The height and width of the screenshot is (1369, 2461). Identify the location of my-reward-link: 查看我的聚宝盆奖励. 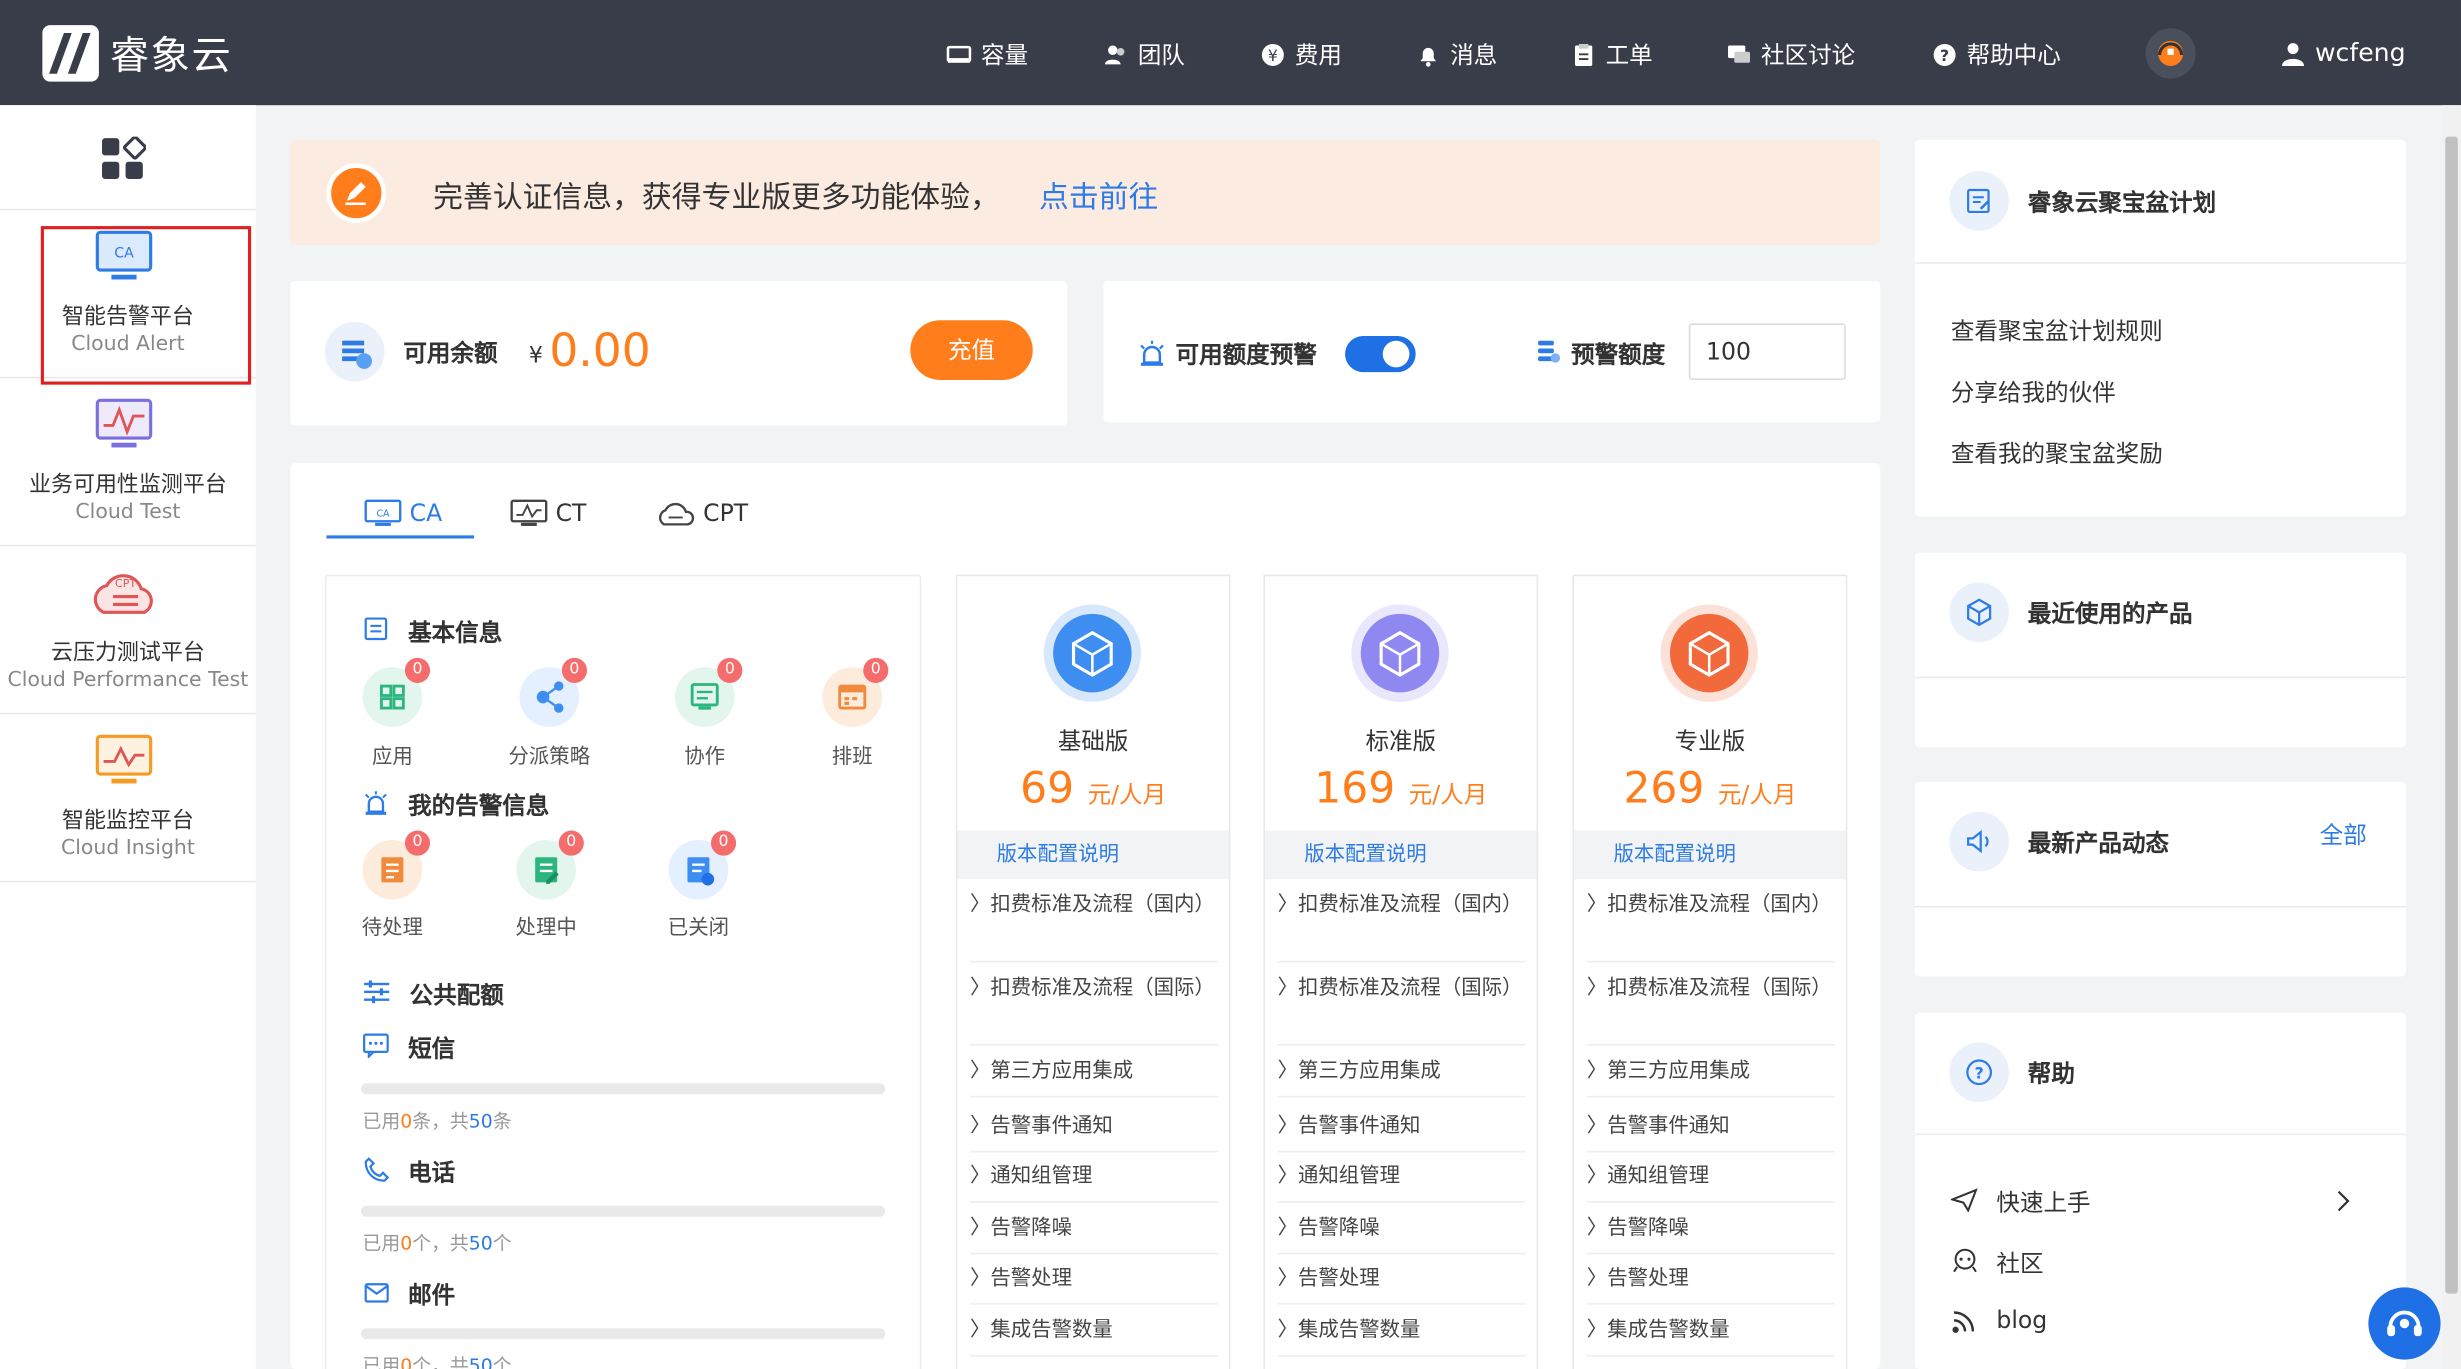
(2057, 452).